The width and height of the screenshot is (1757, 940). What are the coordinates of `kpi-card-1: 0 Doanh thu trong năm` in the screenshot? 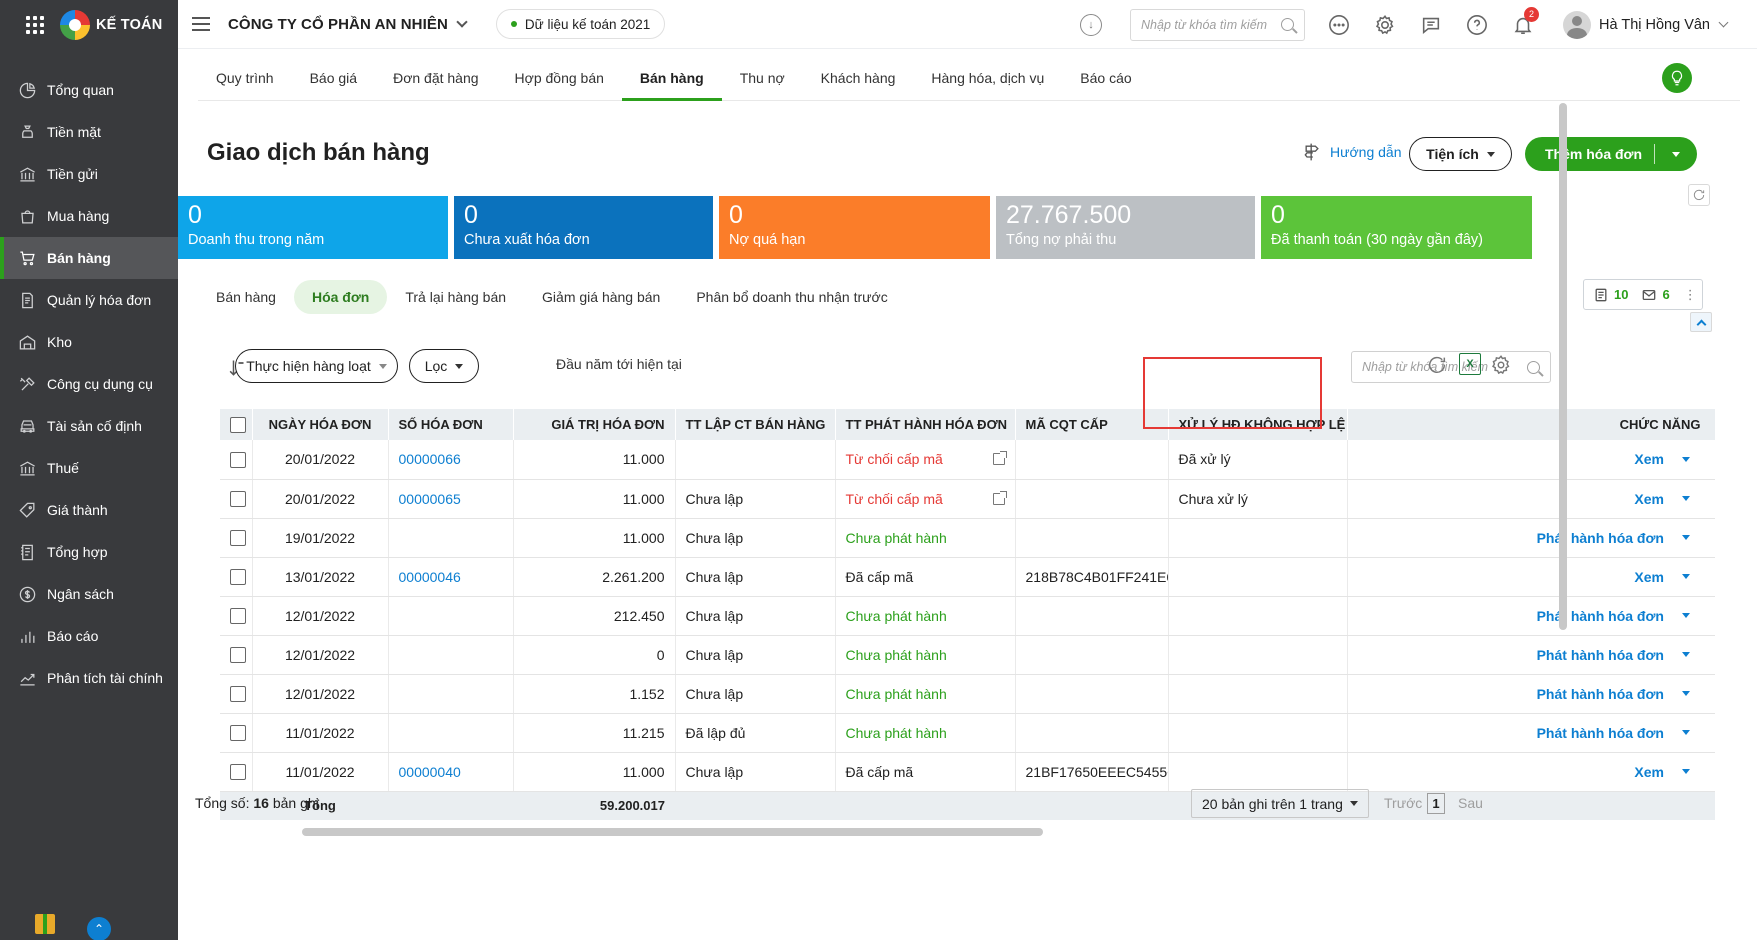 It's located at (313, 227).